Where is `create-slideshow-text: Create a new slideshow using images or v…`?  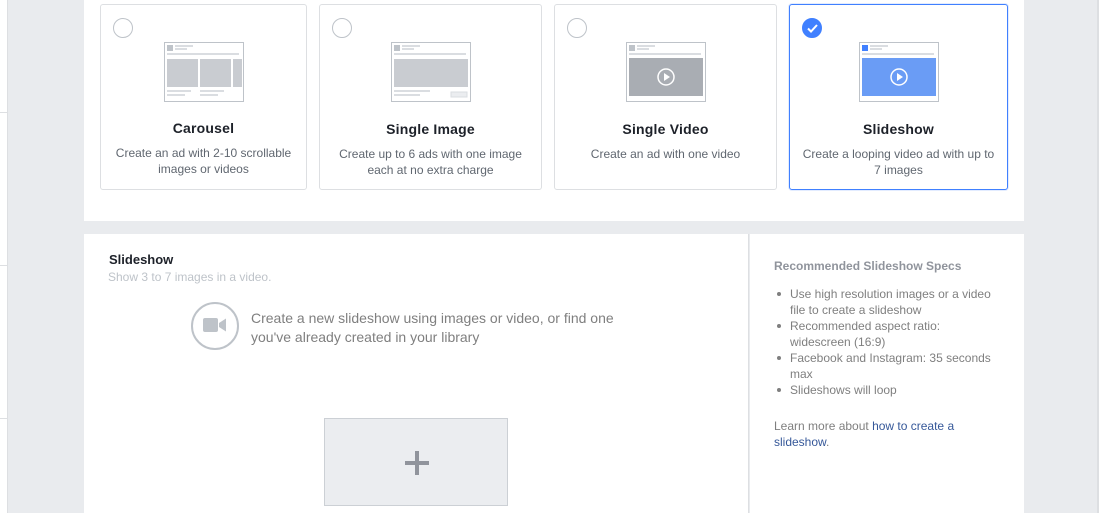
create-slideshow-text: Create a new slideshow using images or v… is located at coordinates (432, 327).